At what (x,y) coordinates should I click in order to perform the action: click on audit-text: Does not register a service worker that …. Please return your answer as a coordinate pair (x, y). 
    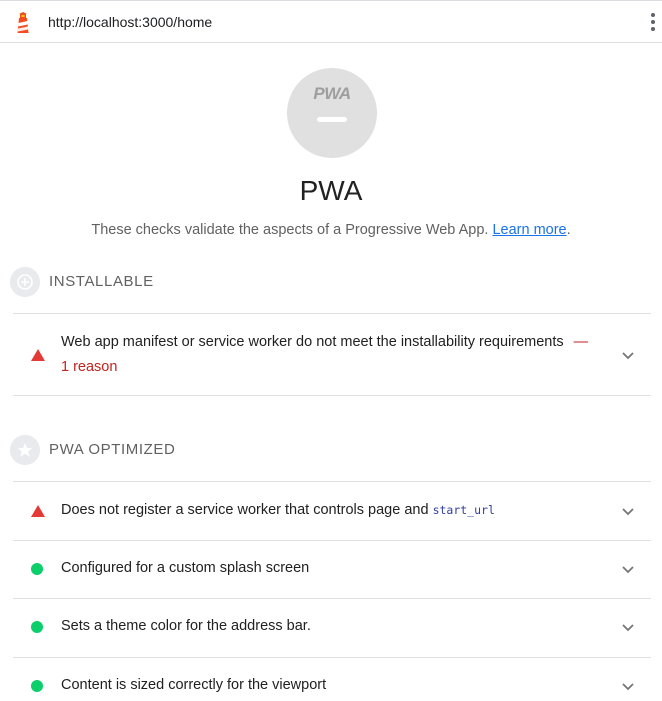
    Looking at the image, I should click on (278, 510).